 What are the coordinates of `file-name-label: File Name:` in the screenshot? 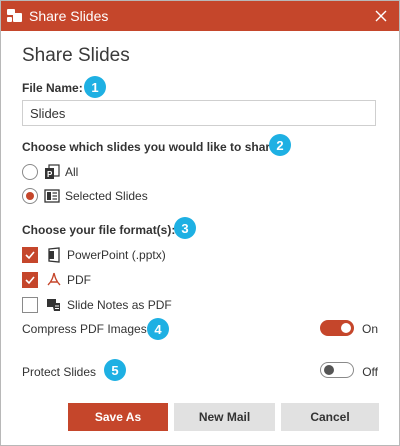 It's located at (52, 88).